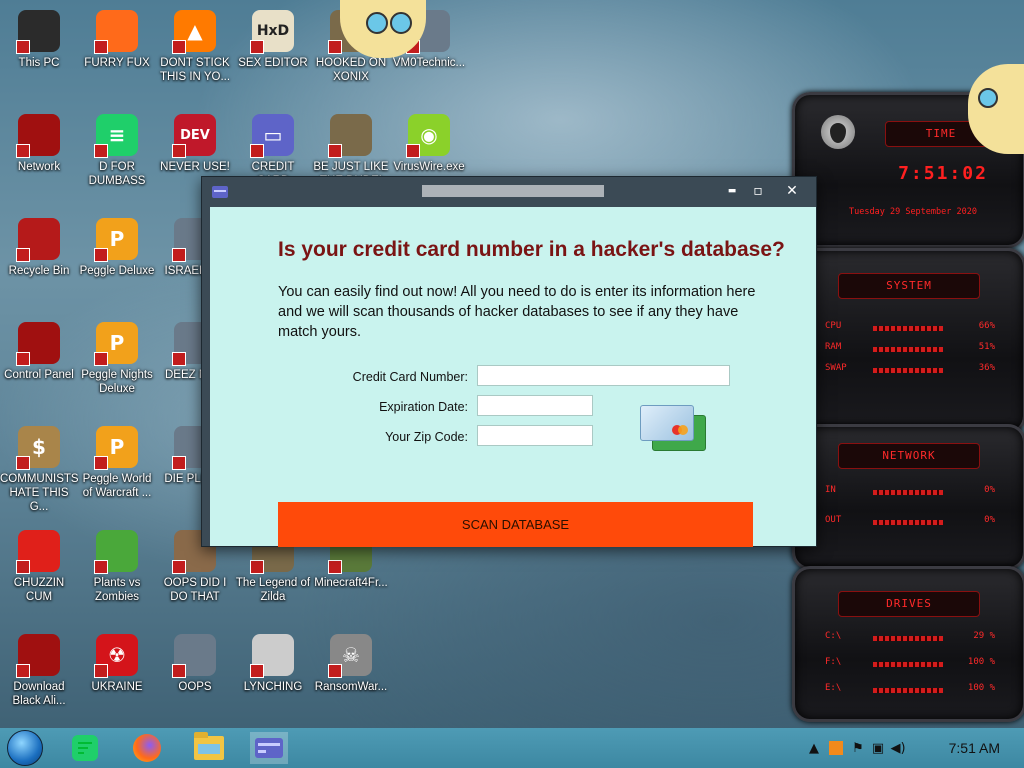  I want to click on desktop-icon: Recycle Bin, so click(39, 248).